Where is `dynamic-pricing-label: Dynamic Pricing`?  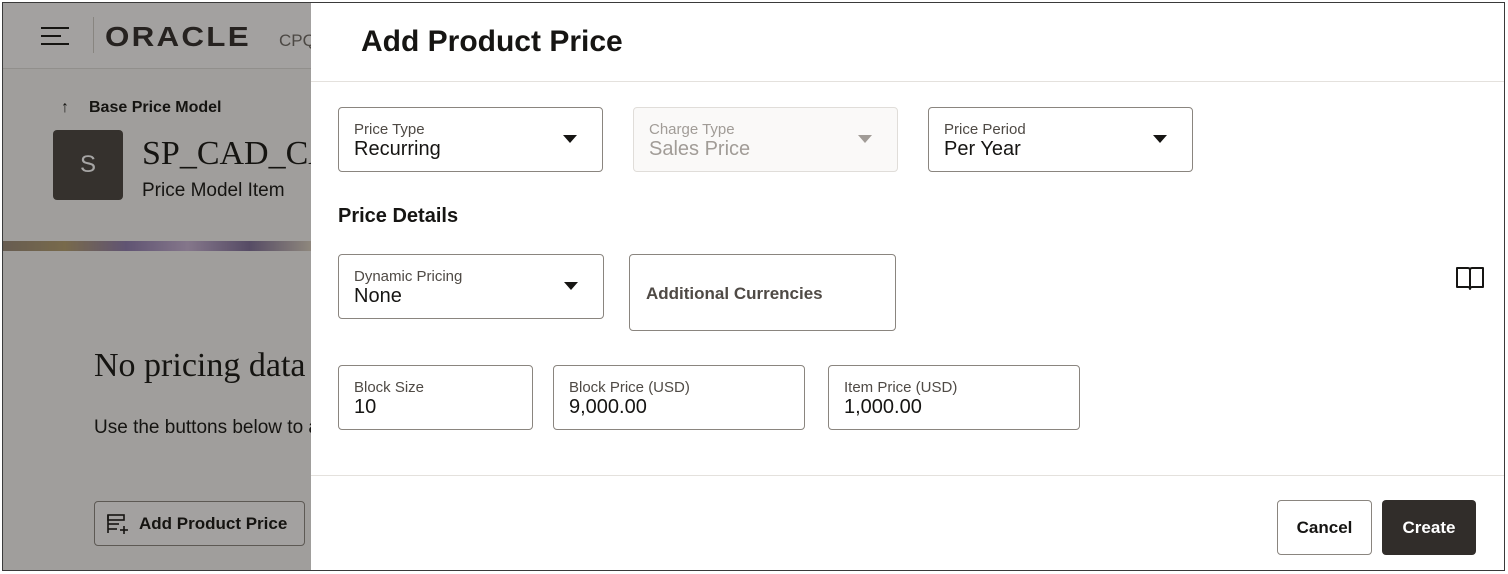
dynamic-pricing-label: Dynamic Pricing is located at coordinates (408, 276).